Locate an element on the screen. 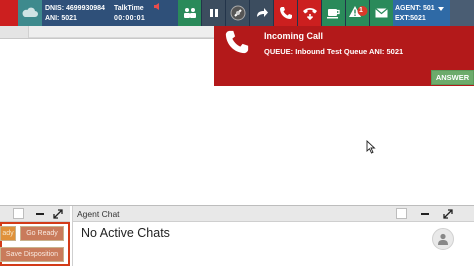 This screenshot has width=474, height=266. pause-icon is located at coordinates (213, 13).